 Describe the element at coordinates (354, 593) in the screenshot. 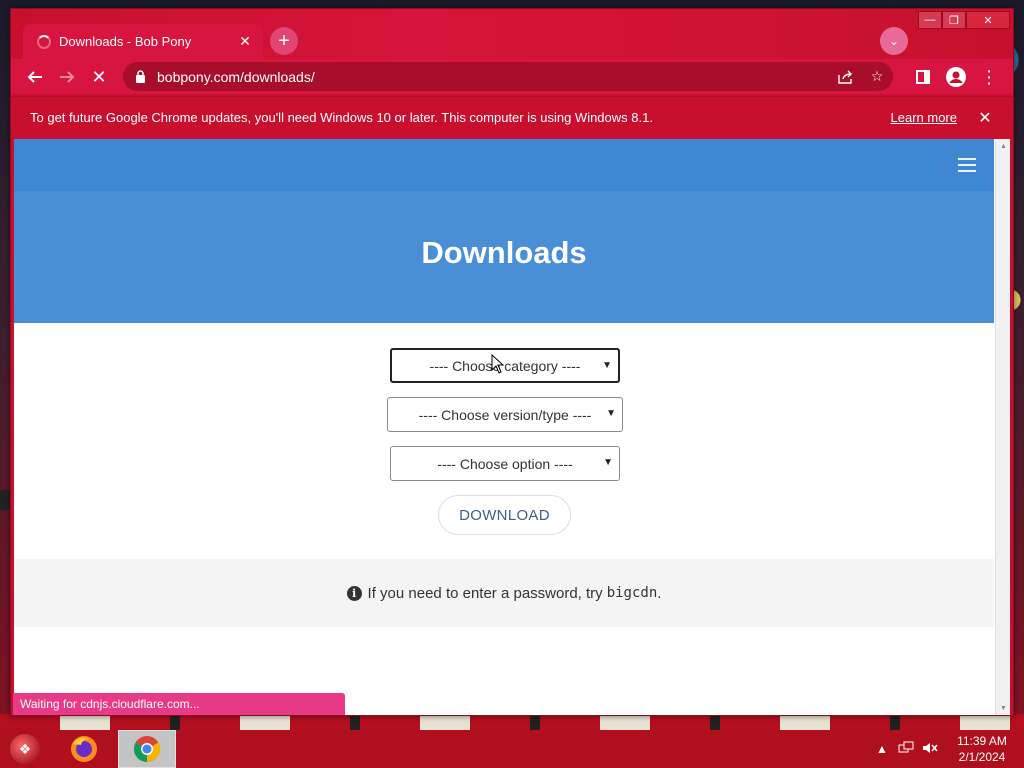

I see `info-icon: i` at that location.